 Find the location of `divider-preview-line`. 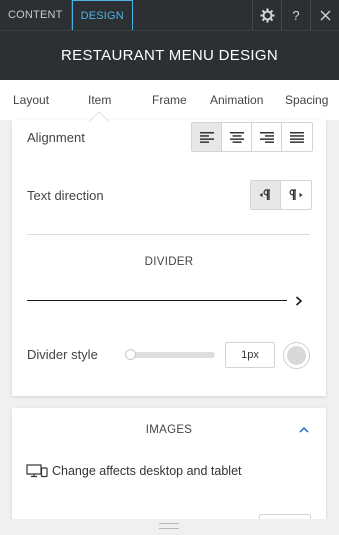

divider-preview-line is located at coordinates (157, 300).